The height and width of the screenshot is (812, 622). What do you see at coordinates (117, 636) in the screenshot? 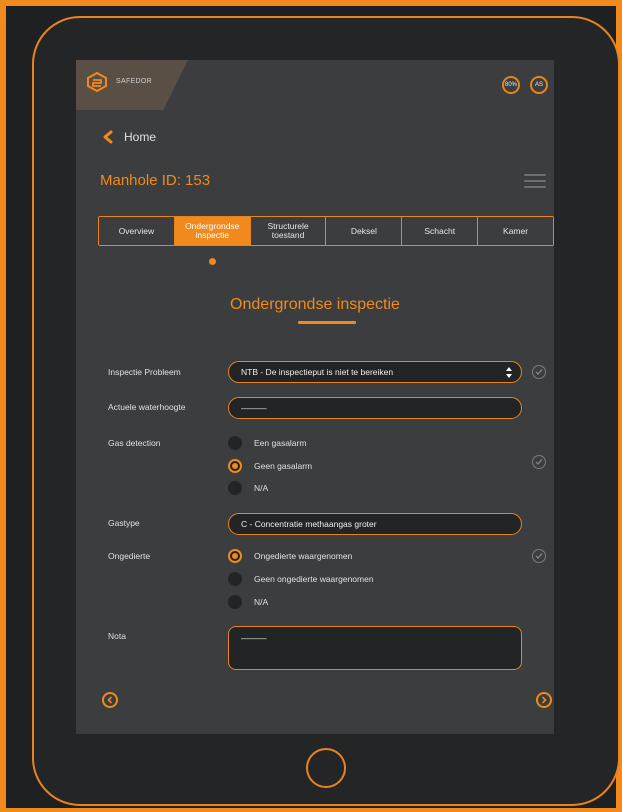
I see `nota-label: Nota` at bounding box center [117, 636].